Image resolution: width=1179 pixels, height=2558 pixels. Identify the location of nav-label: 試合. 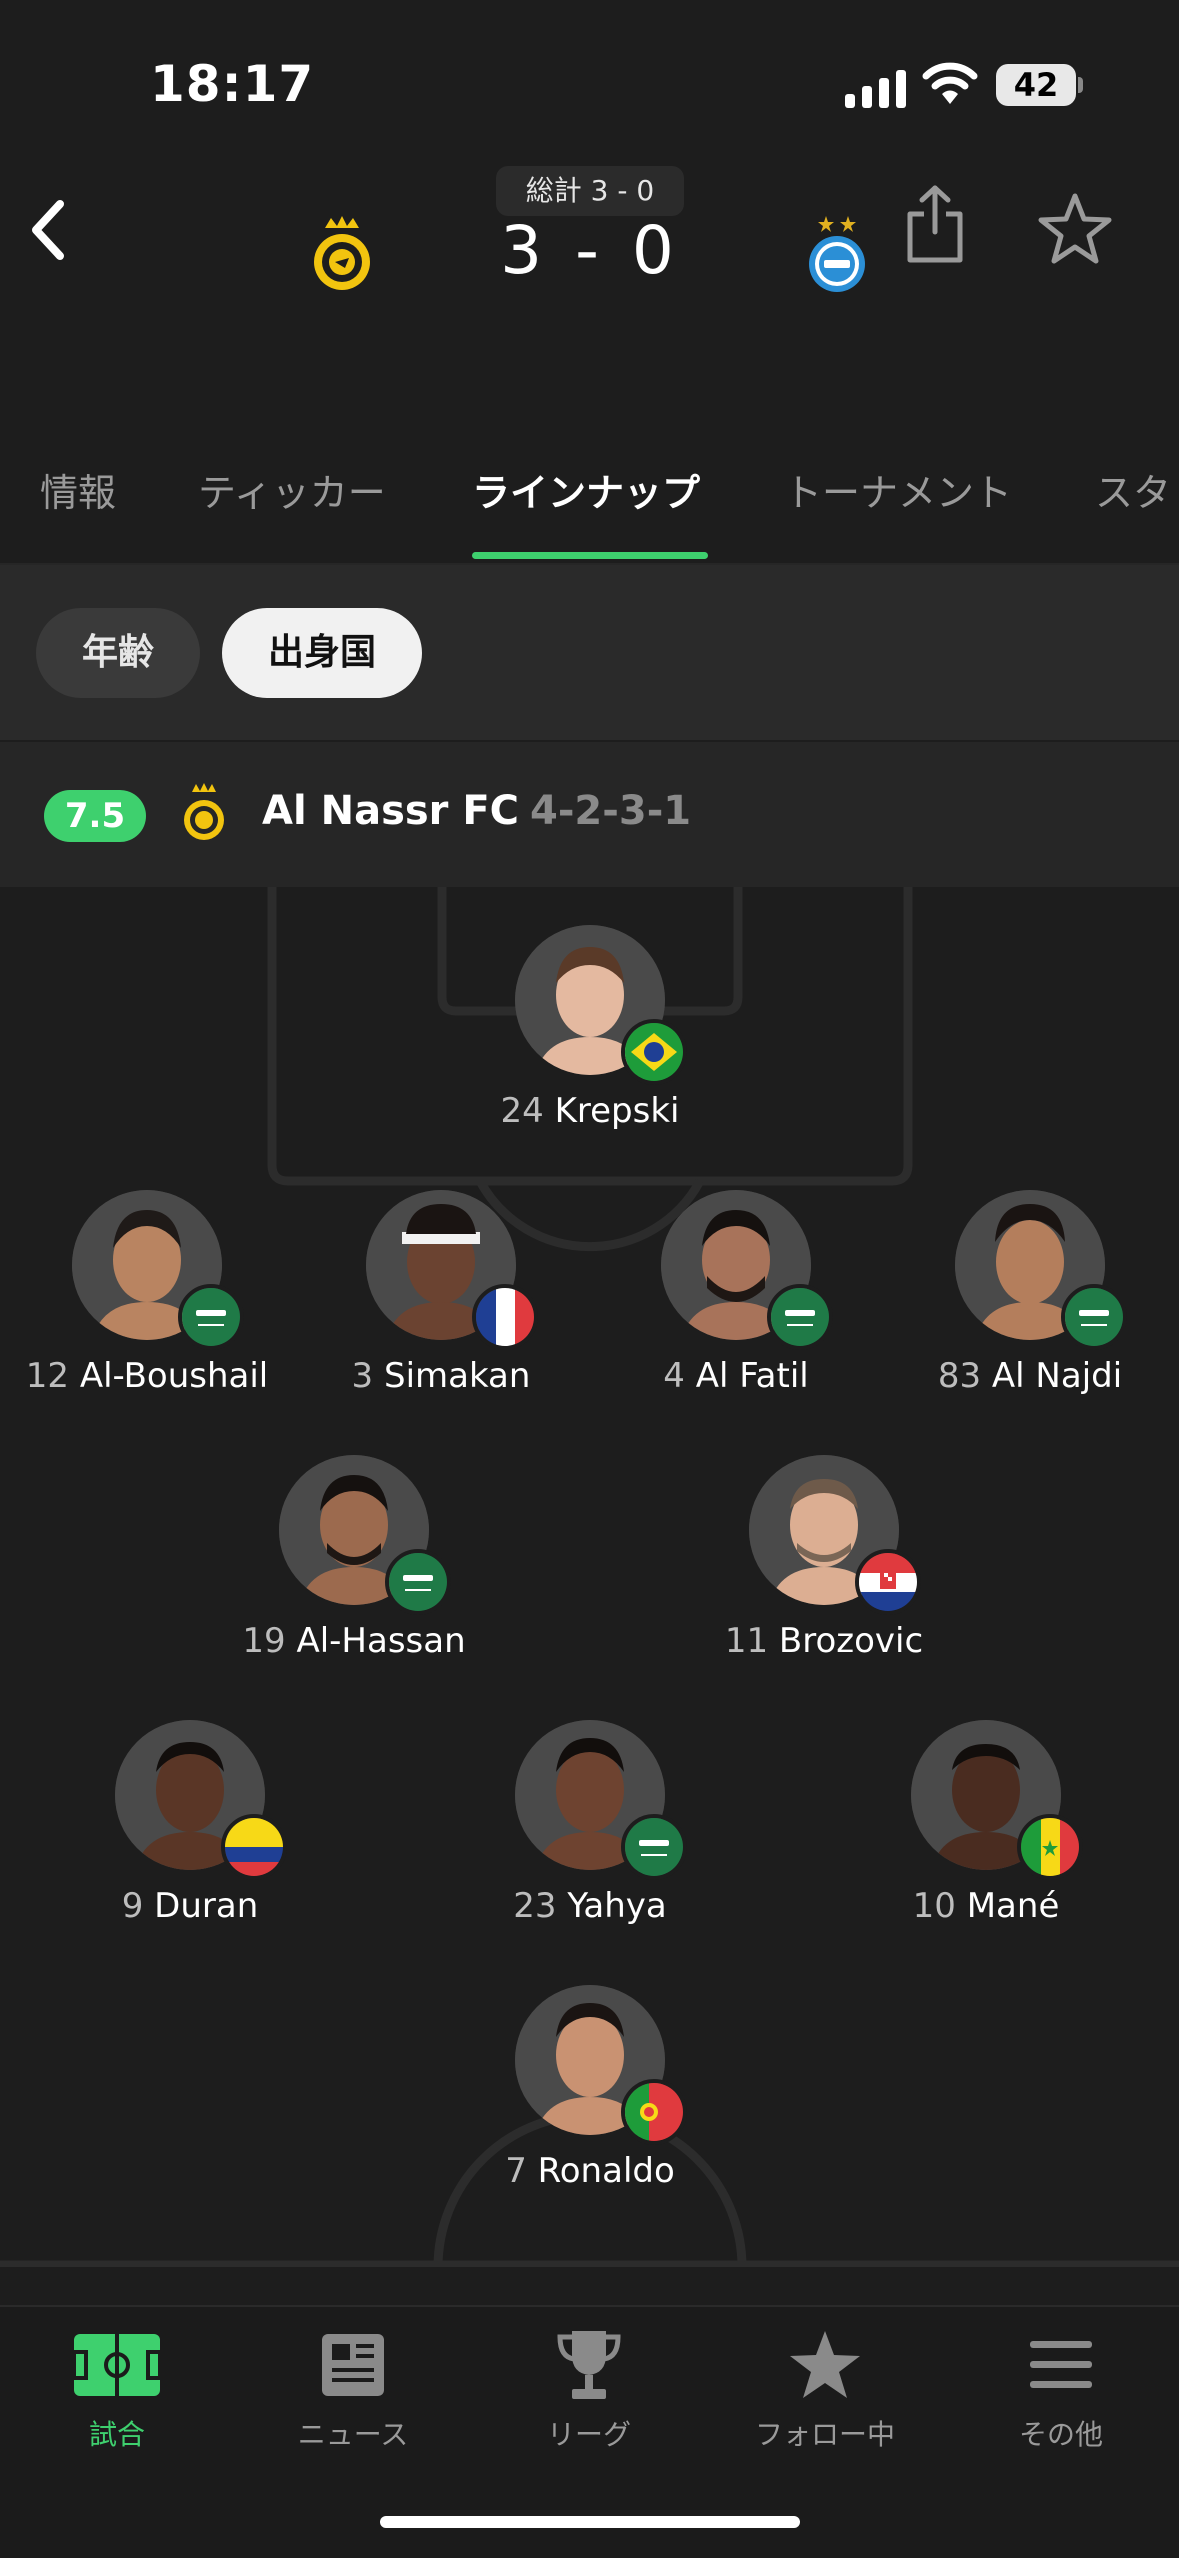
(116, 2434).